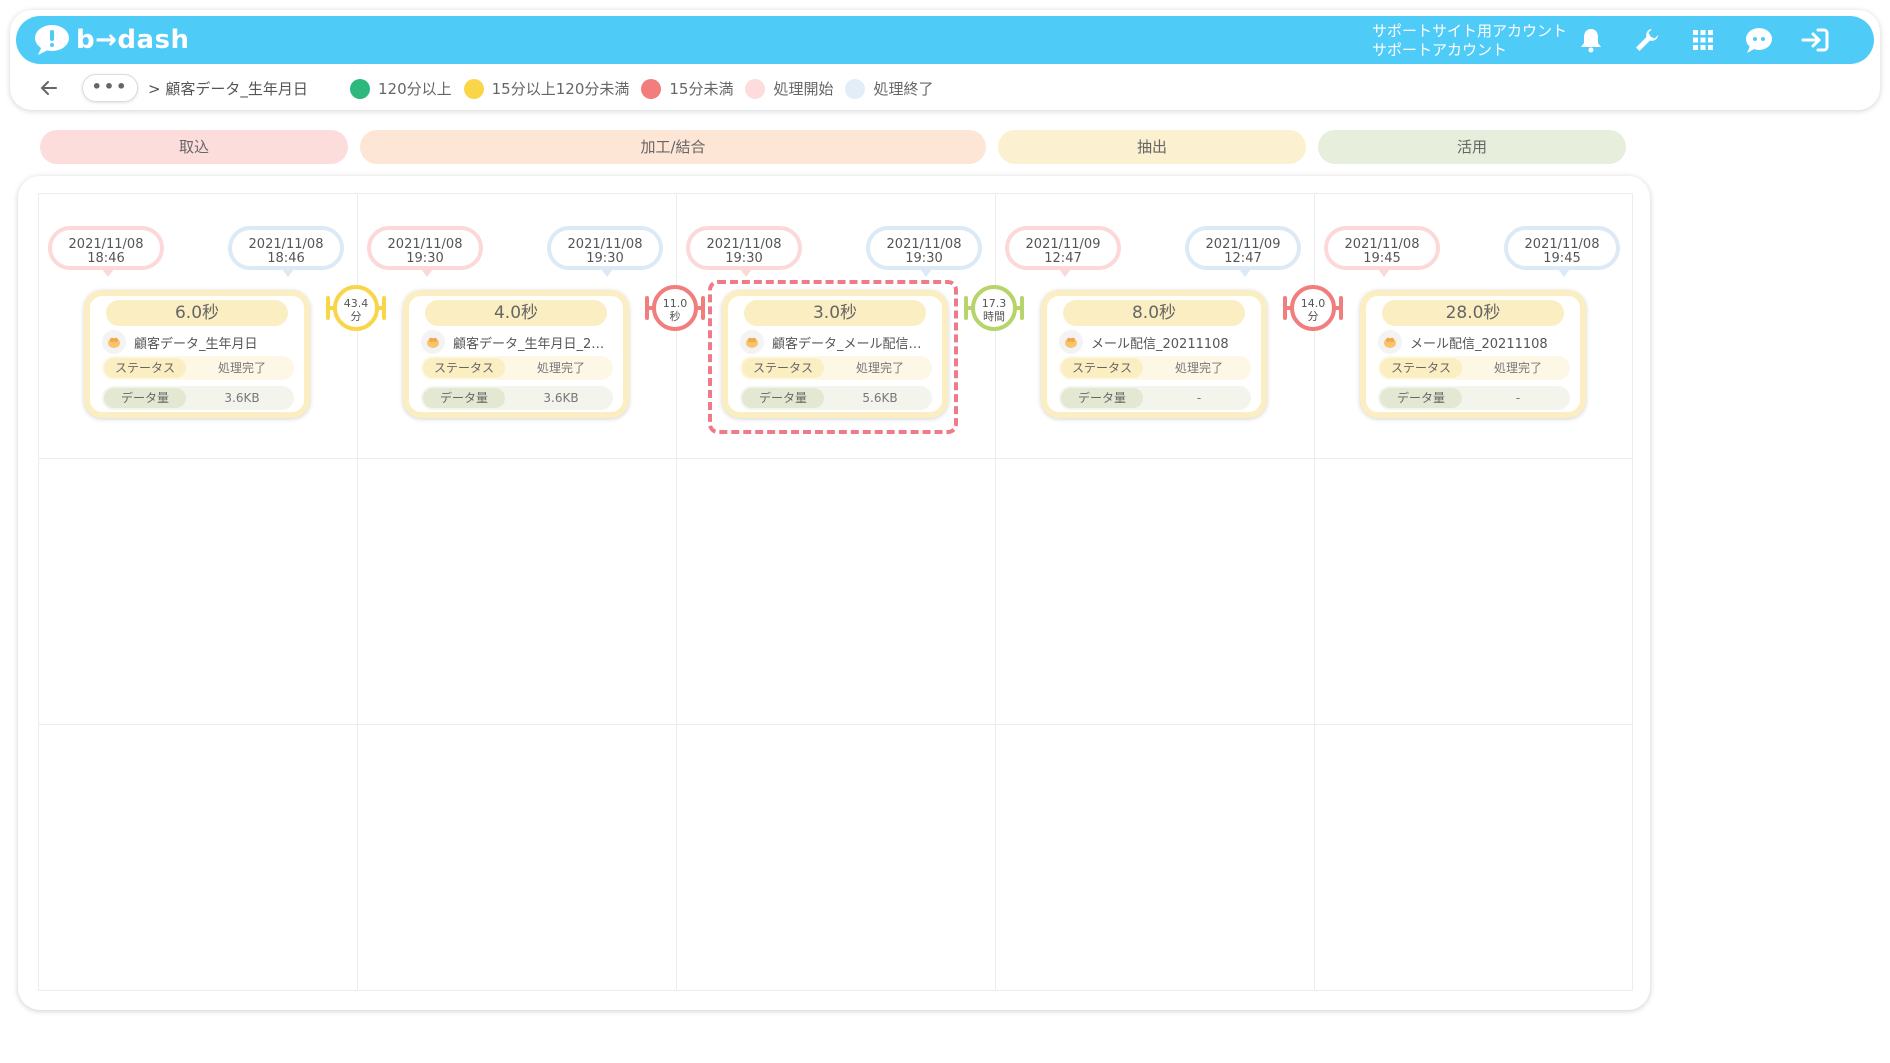  I want to click on grid-icon, so click(1703, 40).